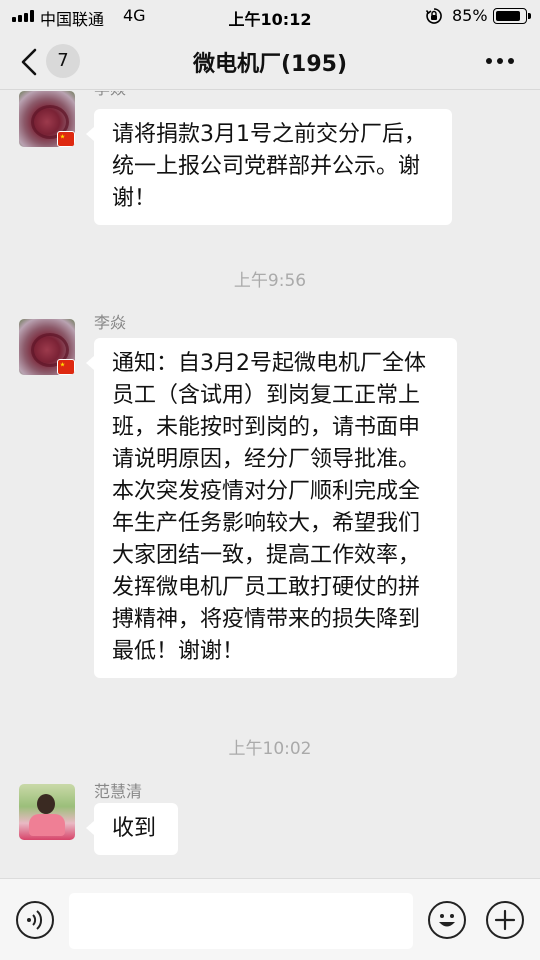 The image size is (540, 960). I want to click on message-bubble: 请将捐款3月1号之前交分厂后，统一上报公司党群部并公示。谢谢！, so click(269, 167).